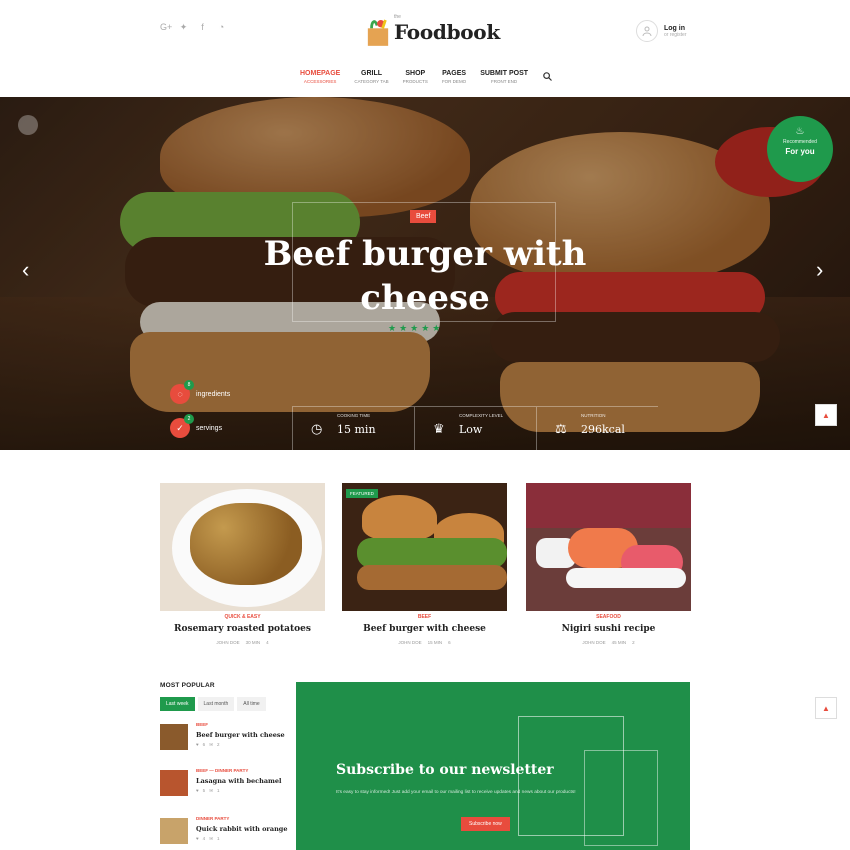 The height and width of the screenshot is (850, 850). What do you see at coordinates (239, 781) in the screenshot?
I see `popular-title: Lasagna with bechamel` at bounding box center [239, 781].